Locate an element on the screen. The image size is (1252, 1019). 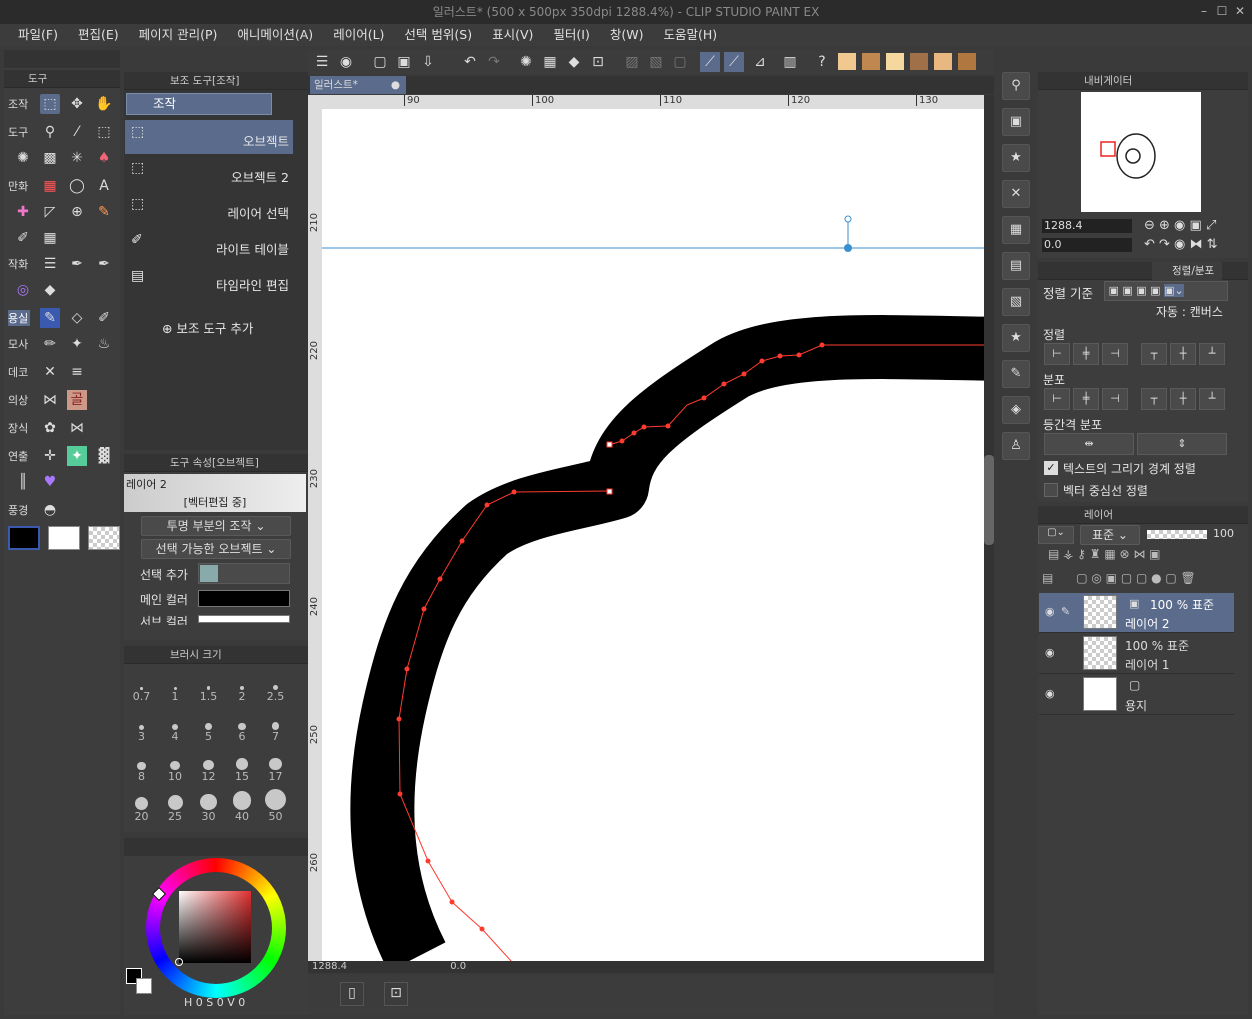
snap-ruler-icon: ⟋ is located at coordinates (710, 62).